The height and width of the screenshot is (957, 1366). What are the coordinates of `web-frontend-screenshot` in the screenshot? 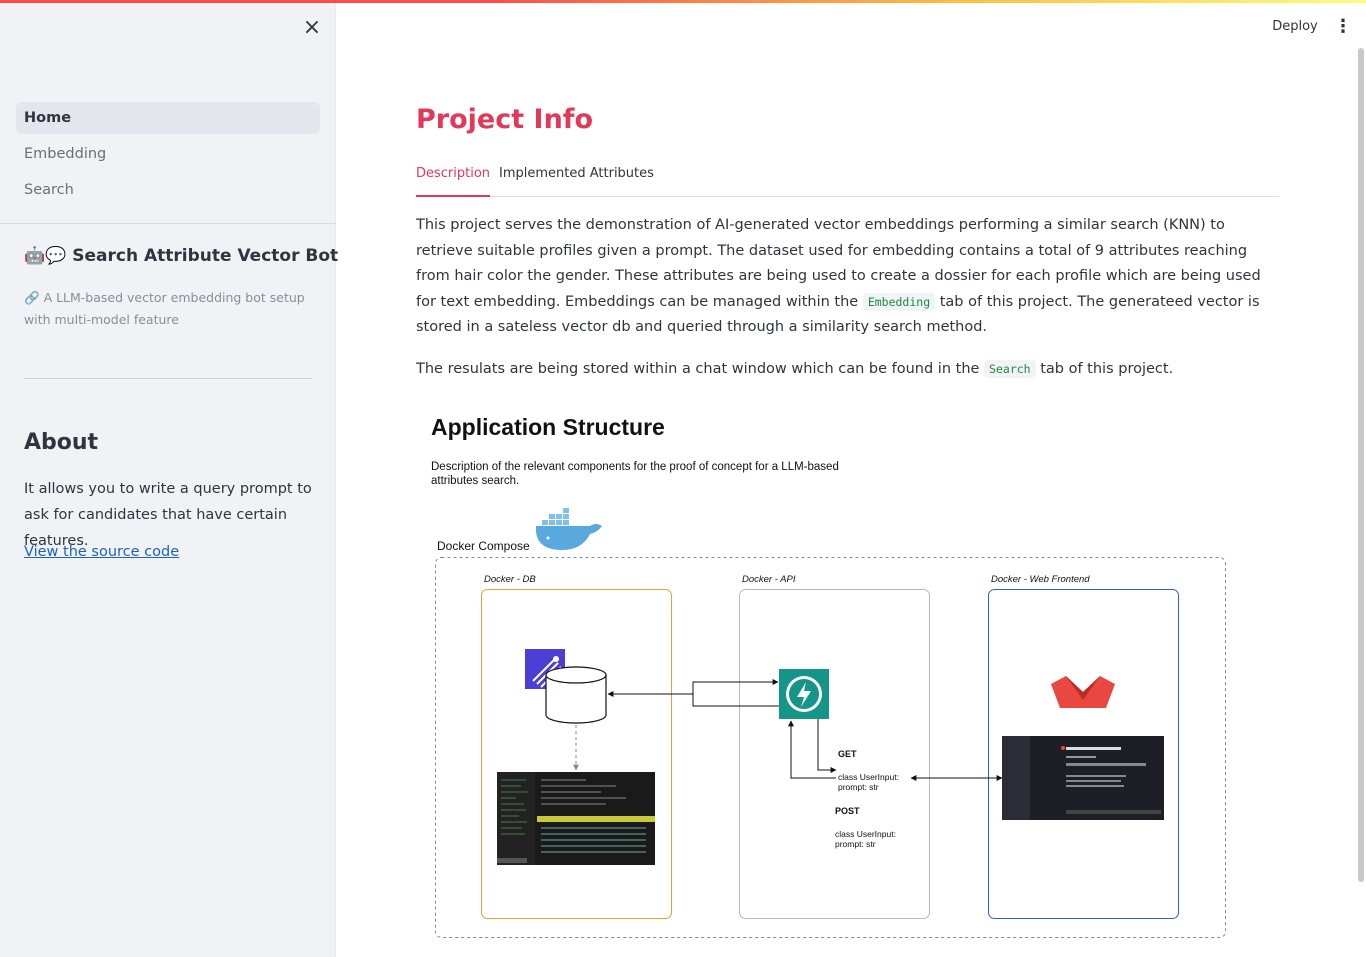 It's located at (1083, 778).